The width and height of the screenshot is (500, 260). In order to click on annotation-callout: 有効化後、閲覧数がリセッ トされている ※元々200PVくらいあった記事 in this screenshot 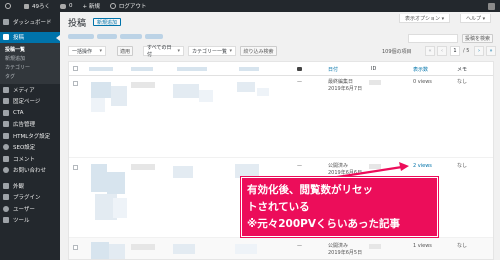, I will do `click(339, 207)`.